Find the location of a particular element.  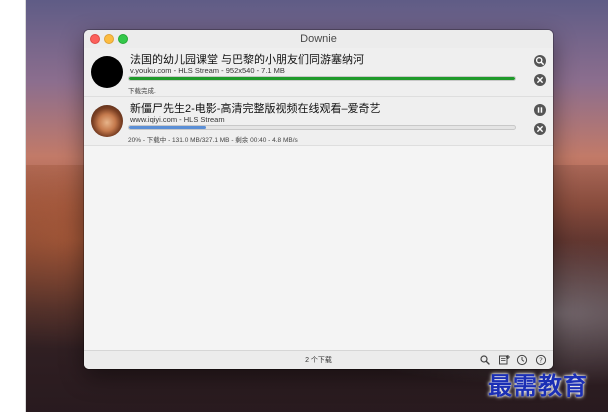

status-footer: 2 个下载 ? is located at coordinates (318, 359).